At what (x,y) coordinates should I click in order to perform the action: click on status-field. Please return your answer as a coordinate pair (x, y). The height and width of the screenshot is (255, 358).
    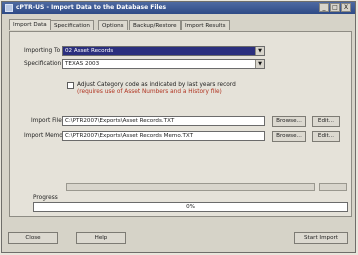
    Looking at the image, I should click on (190, 187).